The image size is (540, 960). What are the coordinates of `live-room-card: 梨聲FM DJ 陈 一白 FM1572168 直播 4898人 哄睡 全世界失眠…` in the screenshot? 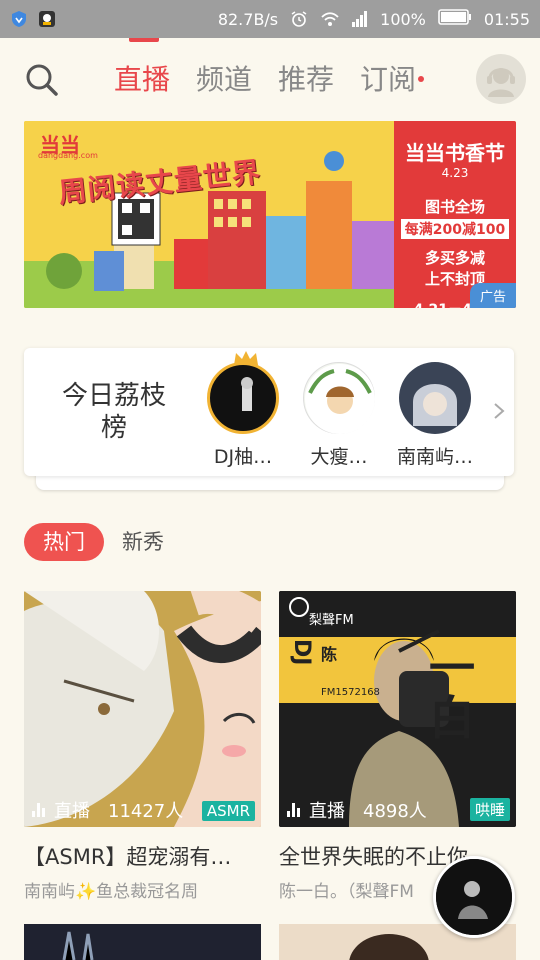 It's located at (397, 746).